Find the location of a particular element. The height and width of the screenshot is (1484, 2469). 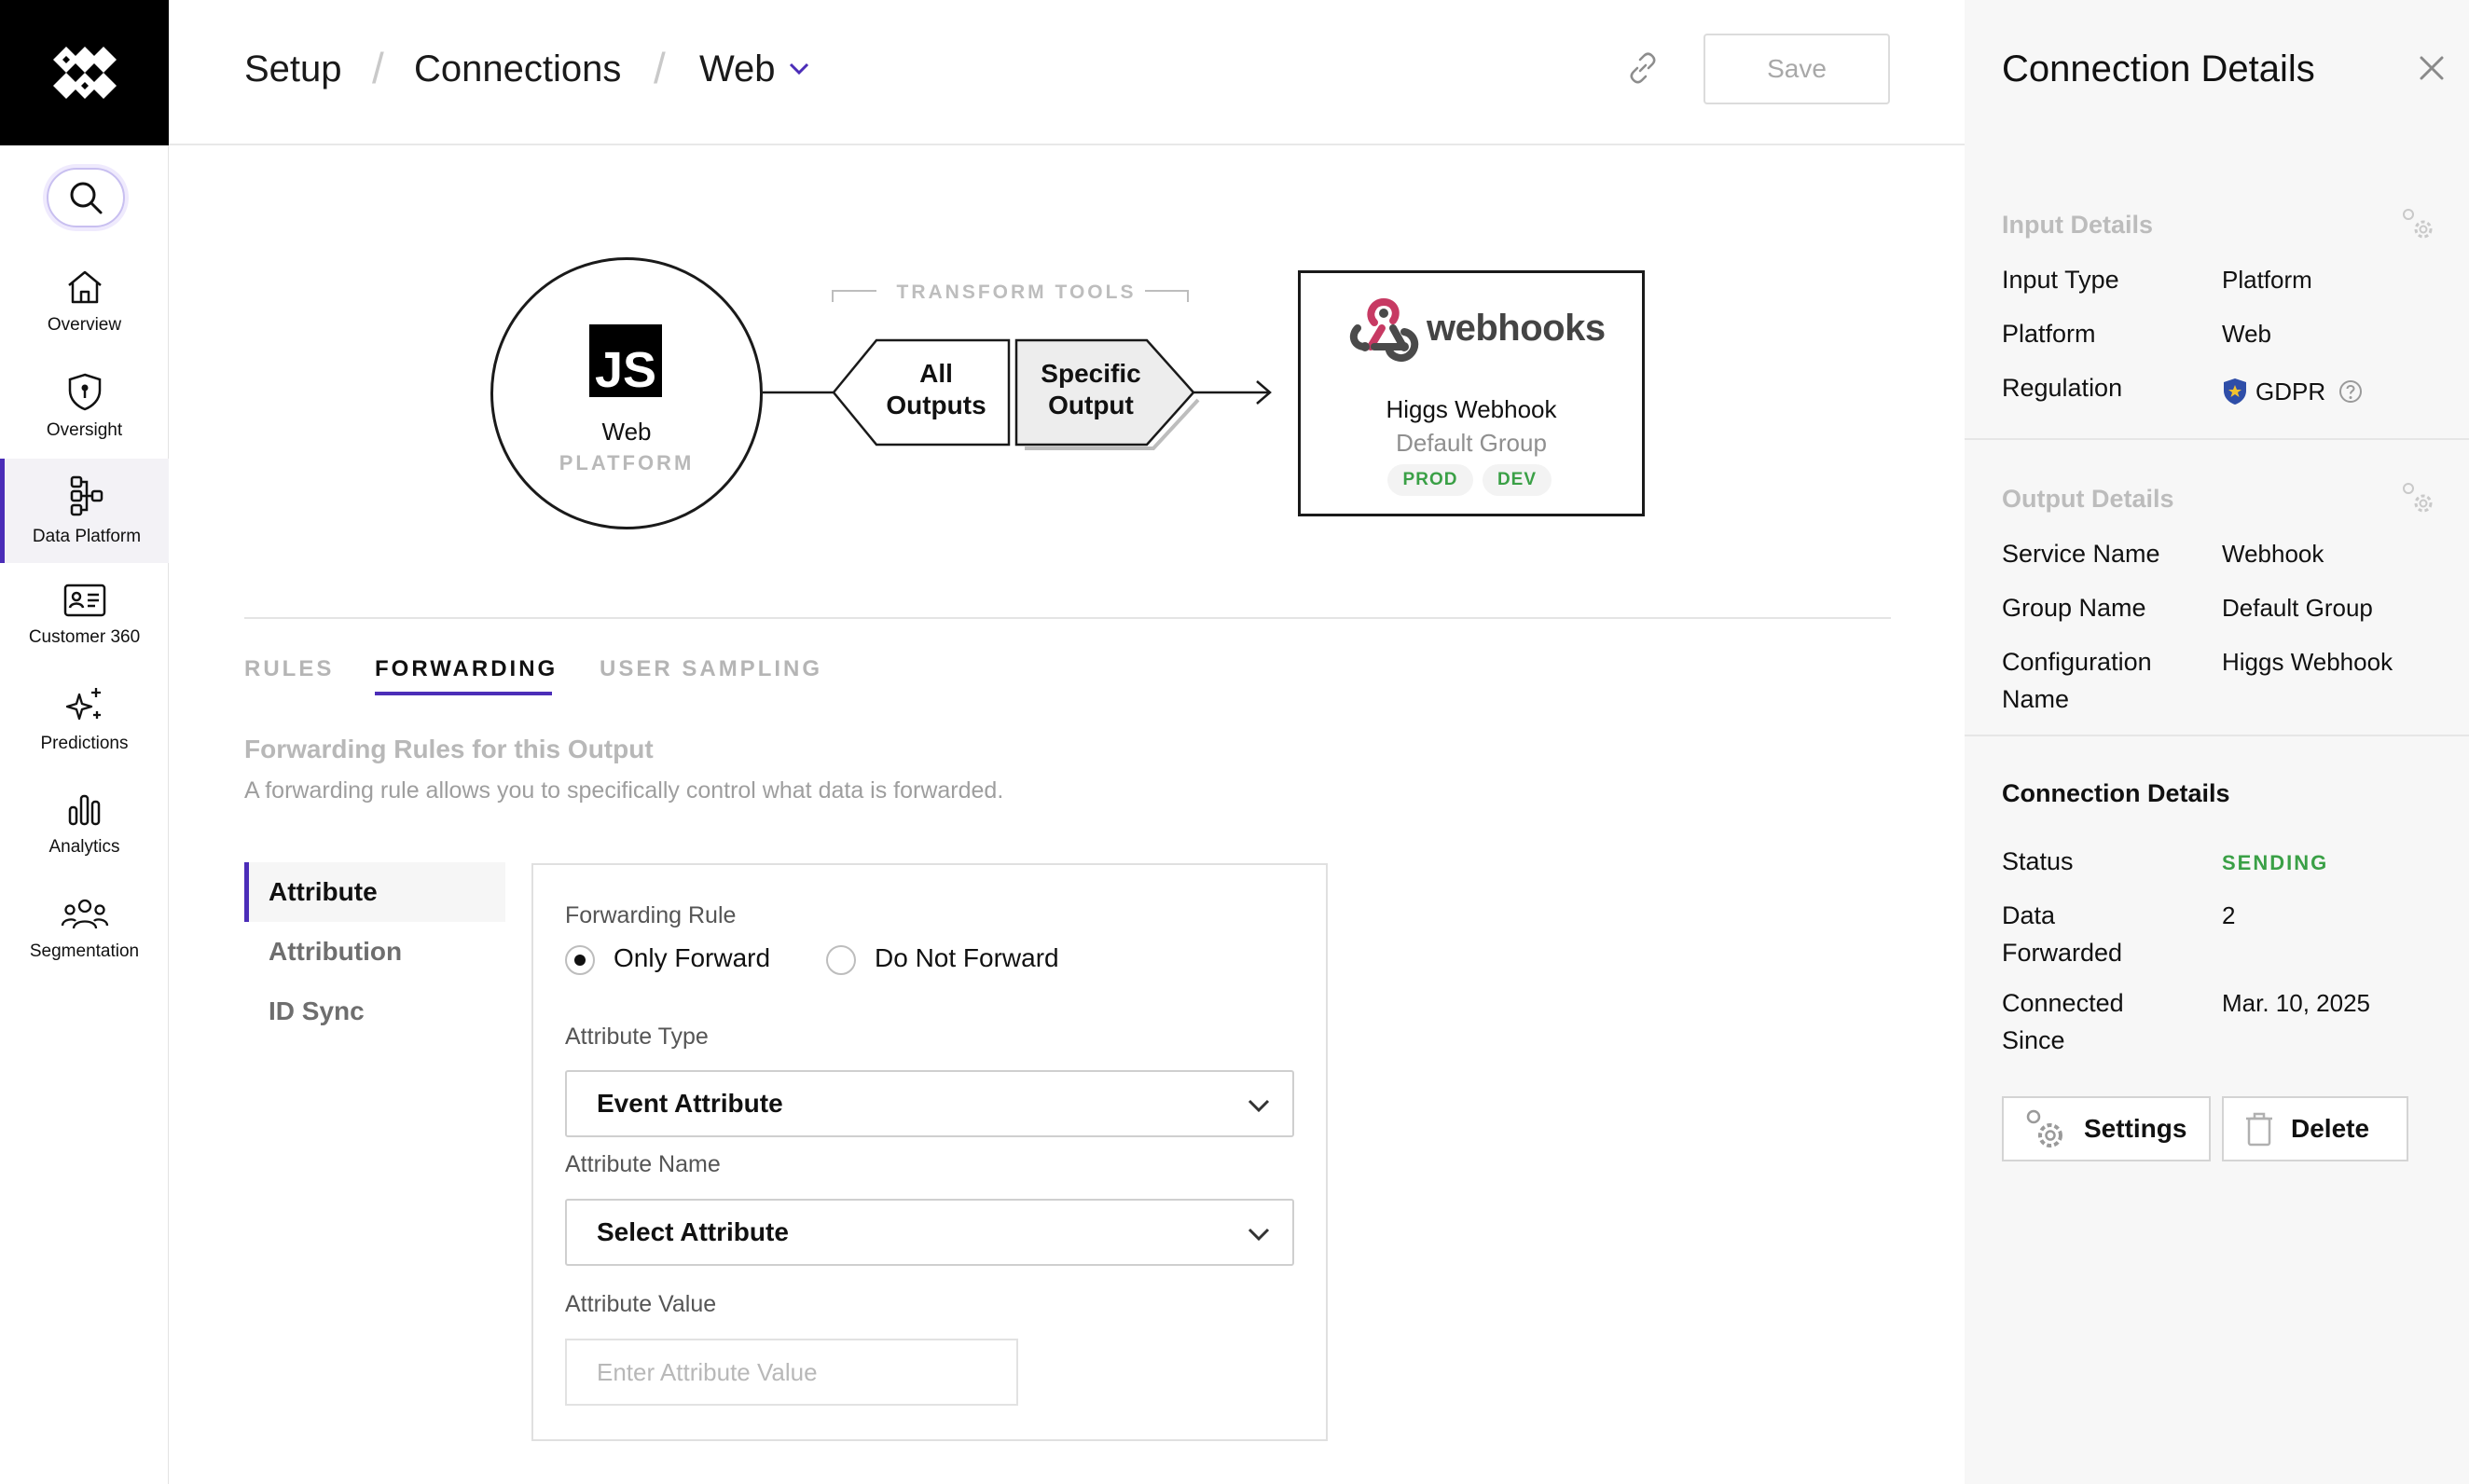

data-forwarded-value: 2 is located at coordinates (2229, 915).